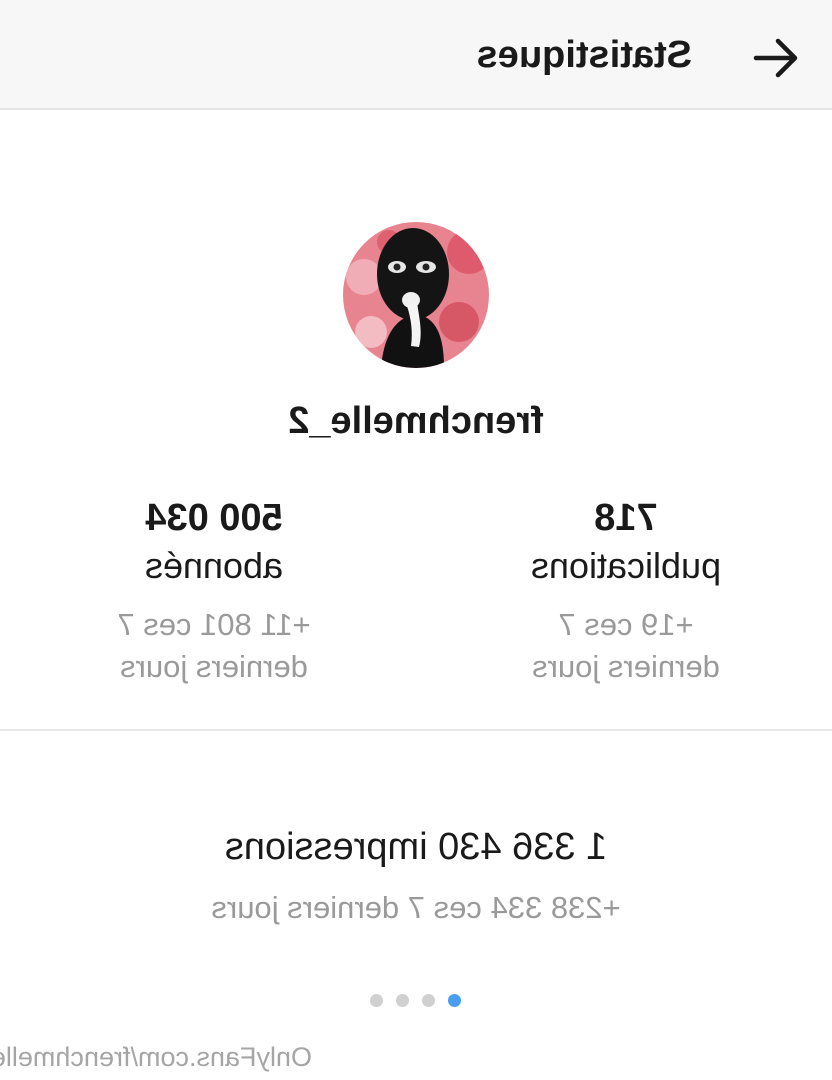 This screenshot has width=832, height=1080. Describe the element at coordinates (416, 55) in the screenshot. I see `top-bar: Statistiques` at that location.